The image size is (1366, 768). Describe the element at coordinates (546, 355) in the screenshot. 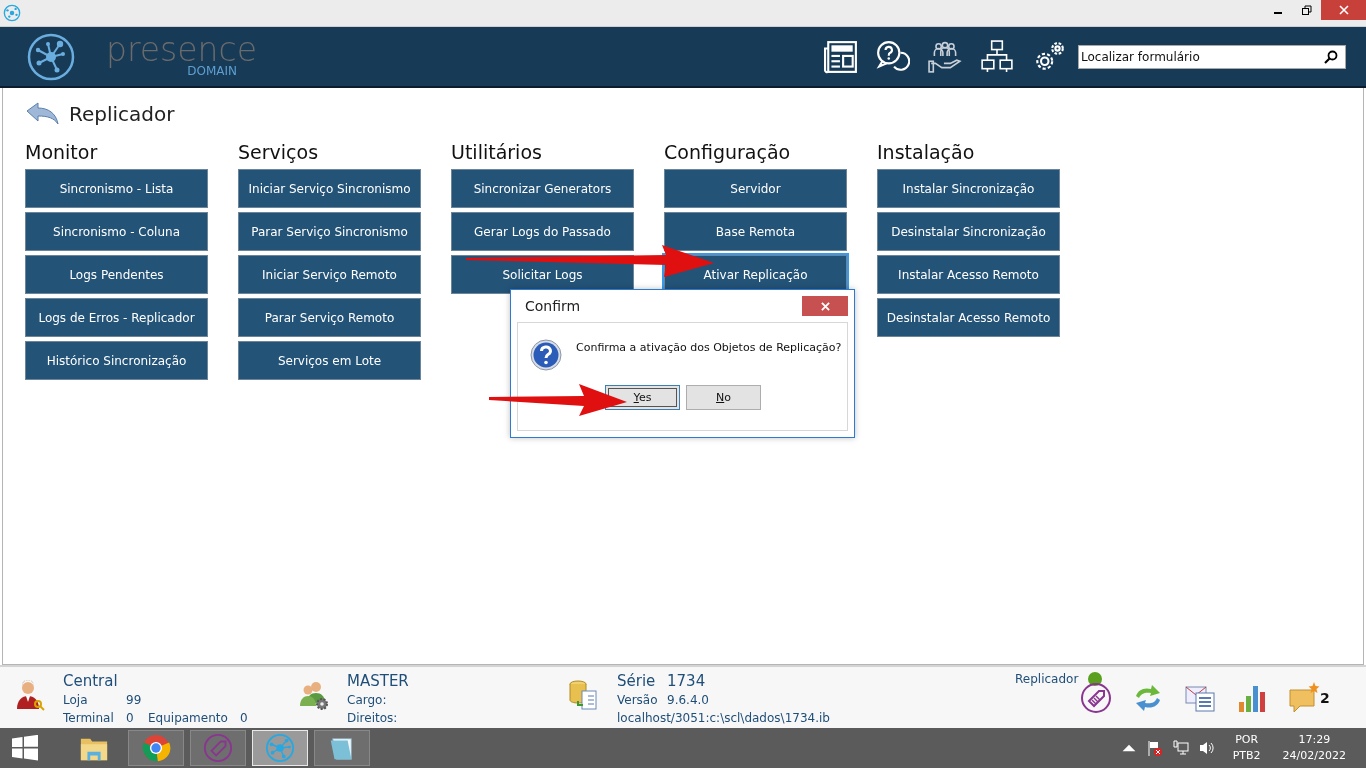

I see `question-icon` at that location.